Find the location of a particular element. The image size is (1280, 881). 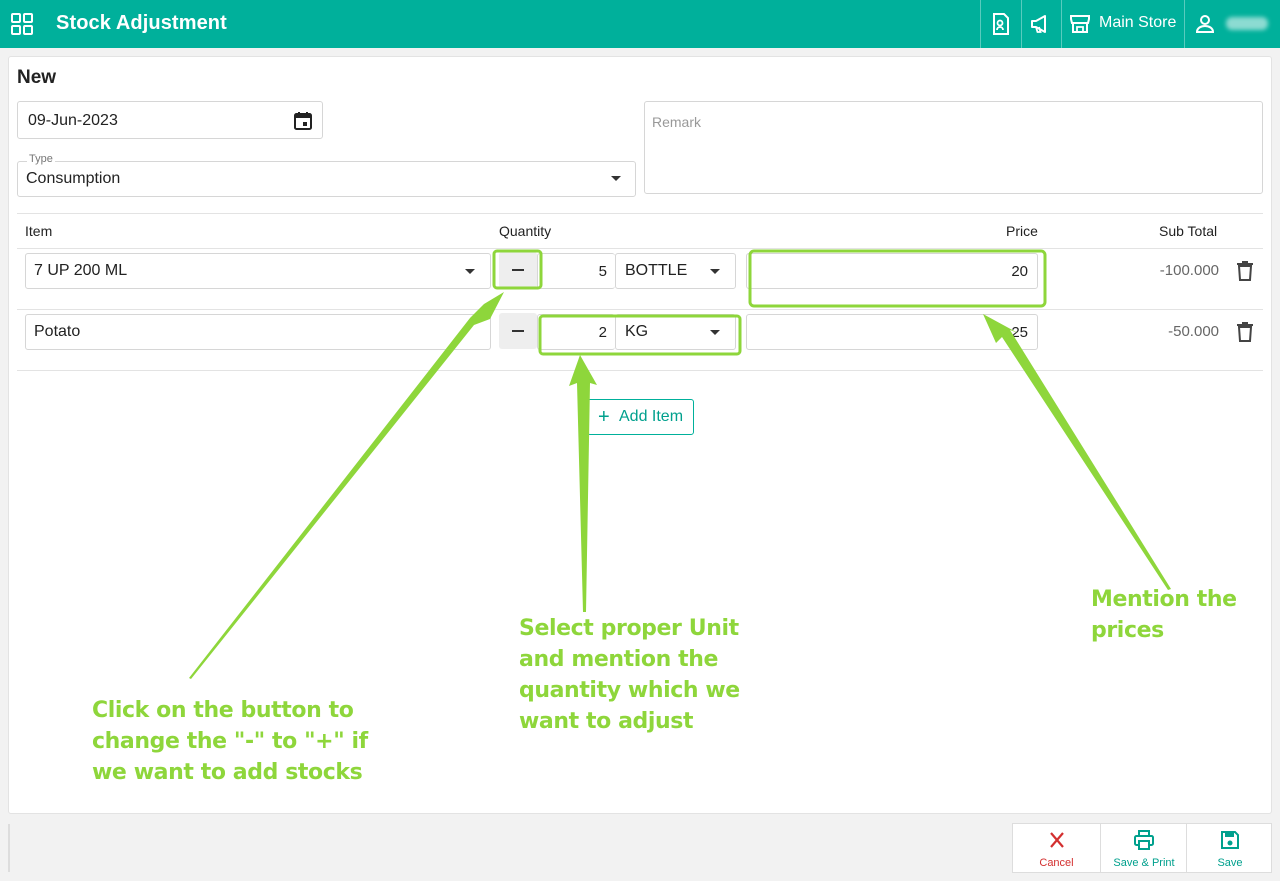

page-title: New is located at coordinates (37, 77).